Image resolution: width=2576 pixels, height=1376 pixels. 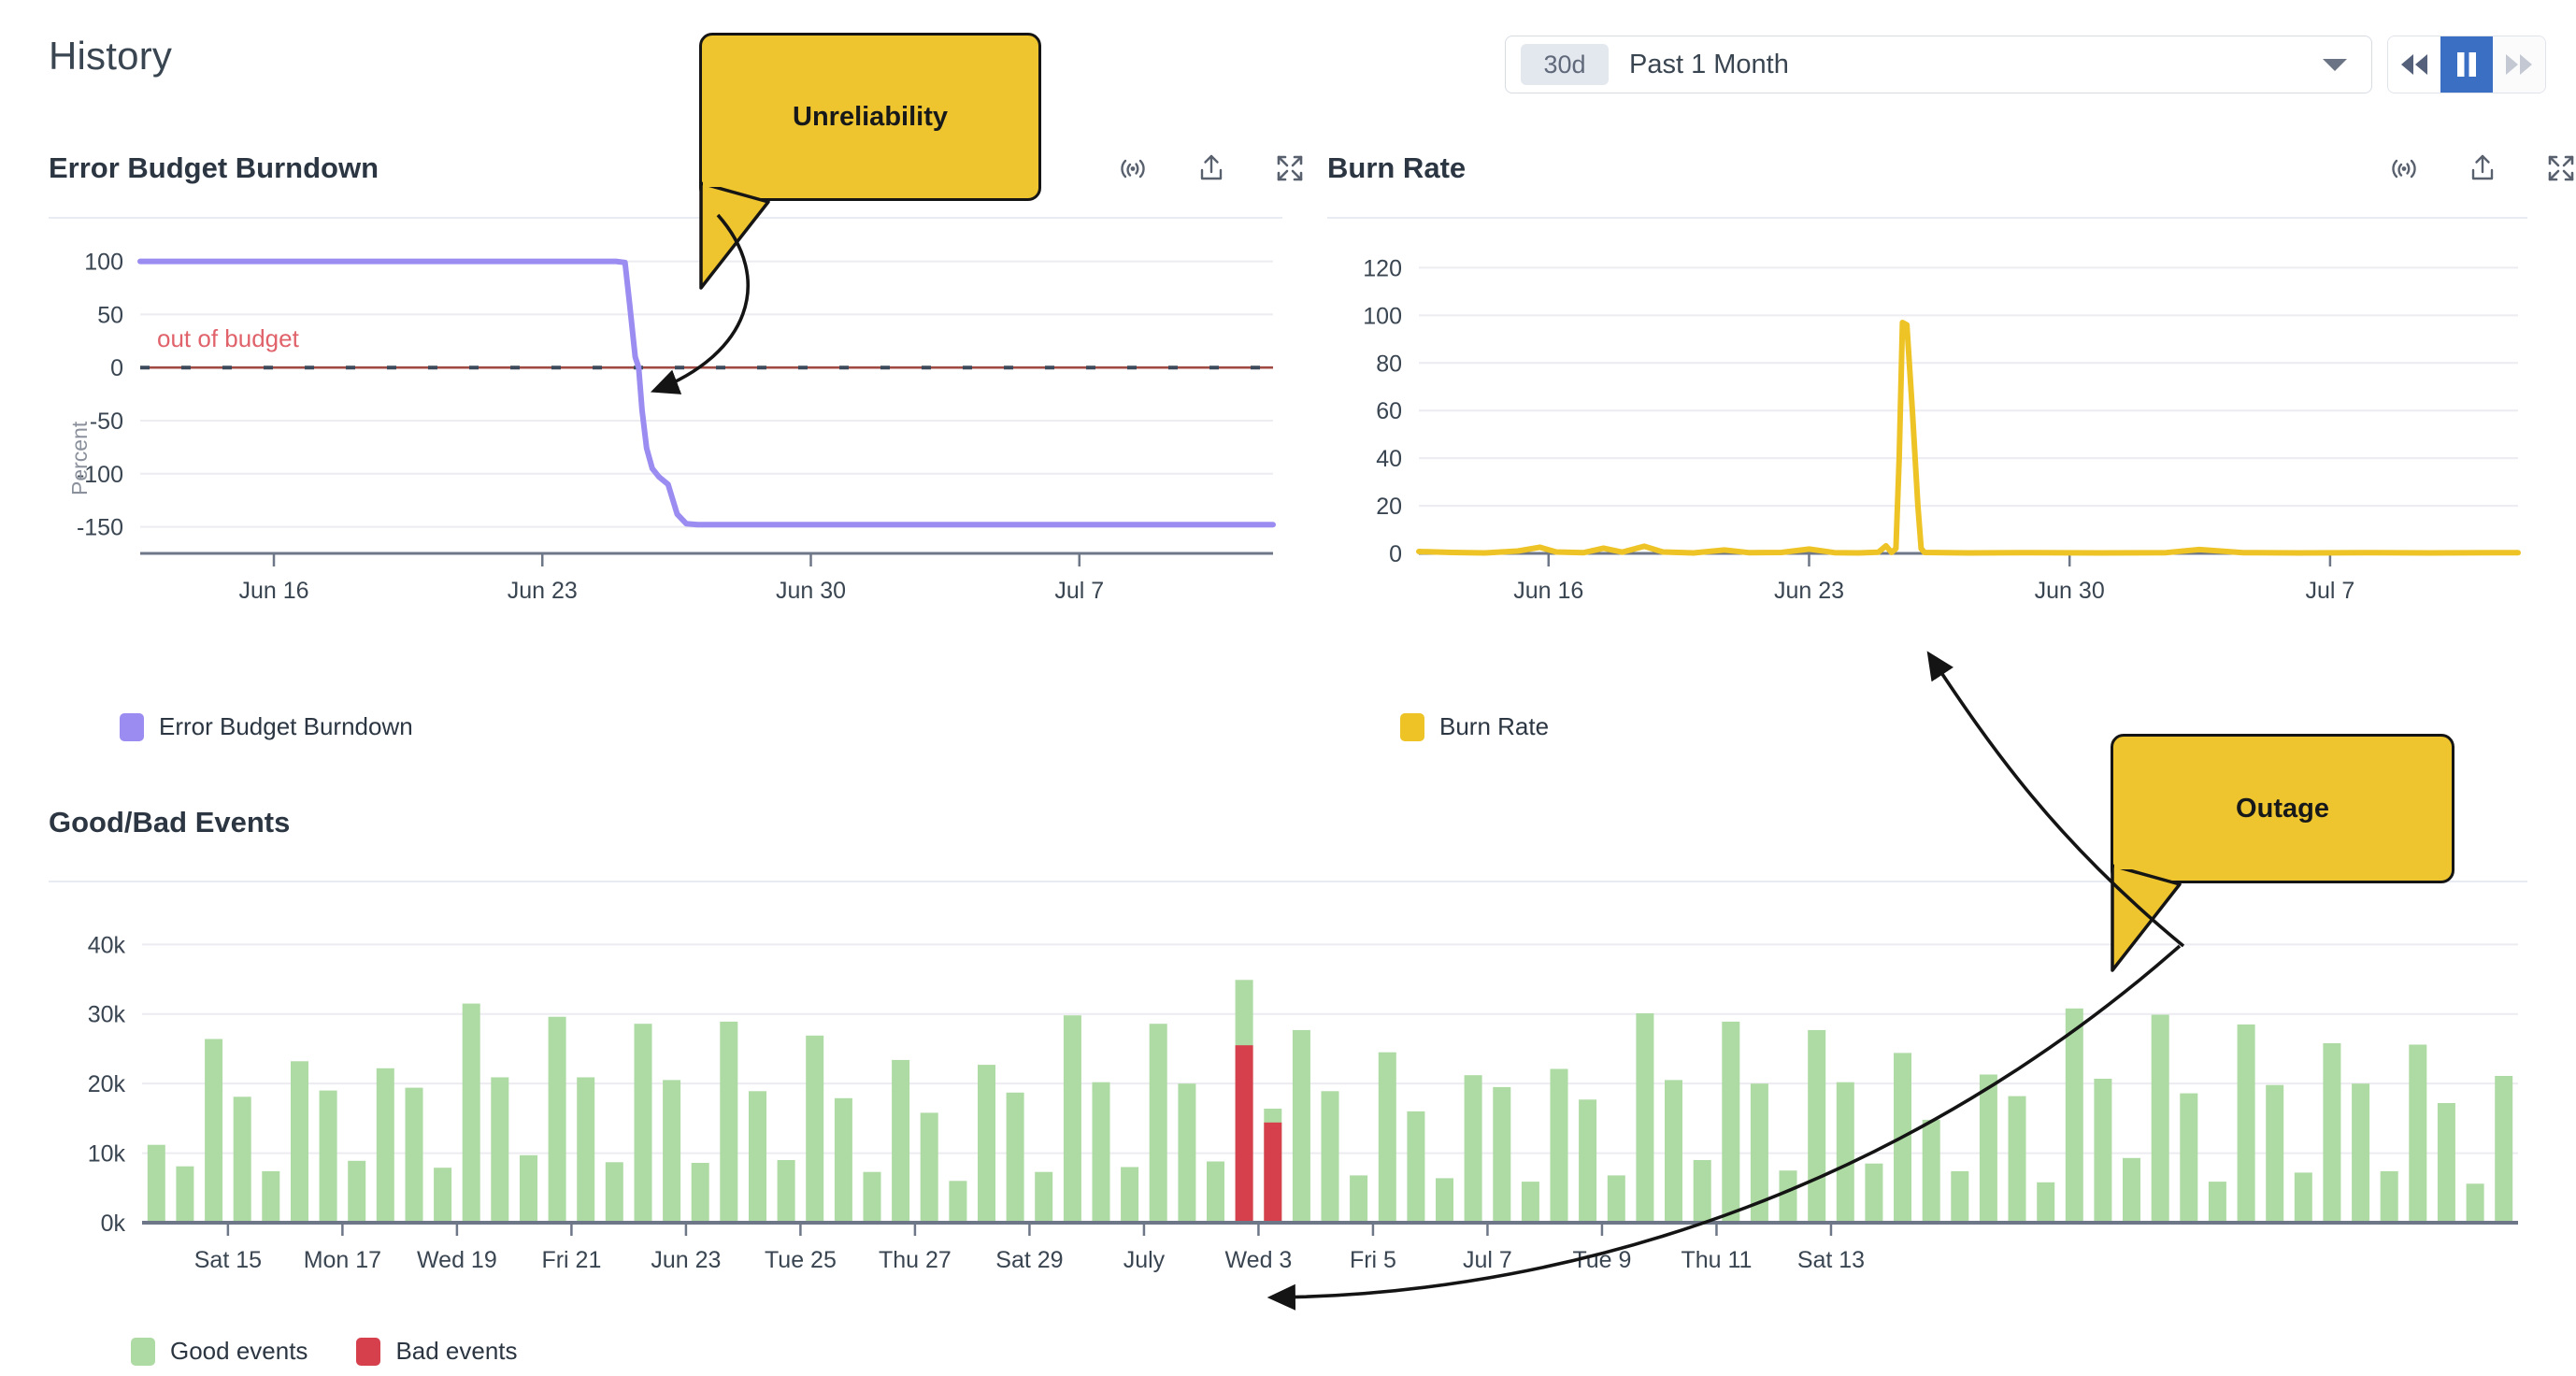 I want to click on y-tick-label: 40k, so click(x=107, y=945).